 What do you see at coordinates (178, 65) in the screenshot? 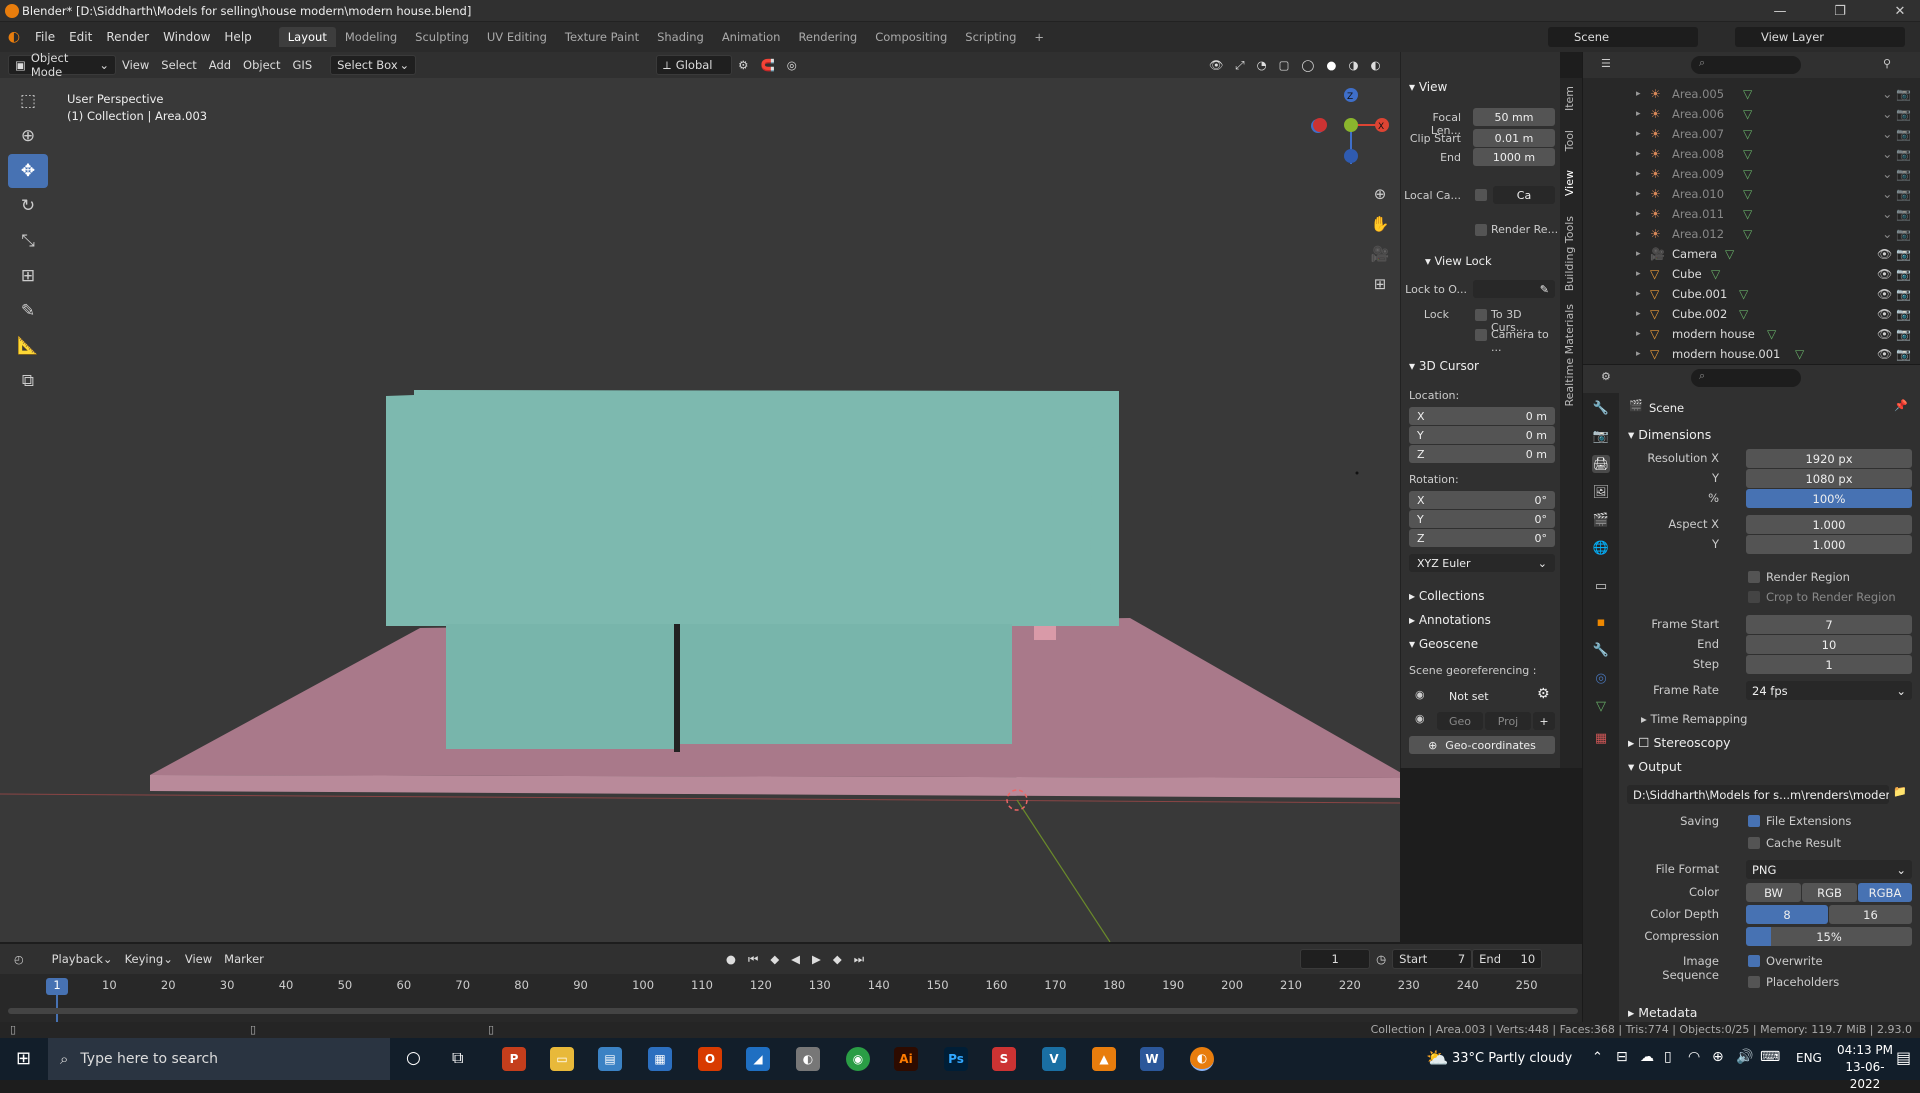
I see `select-menu: Select` at bounding box center [178, 65].